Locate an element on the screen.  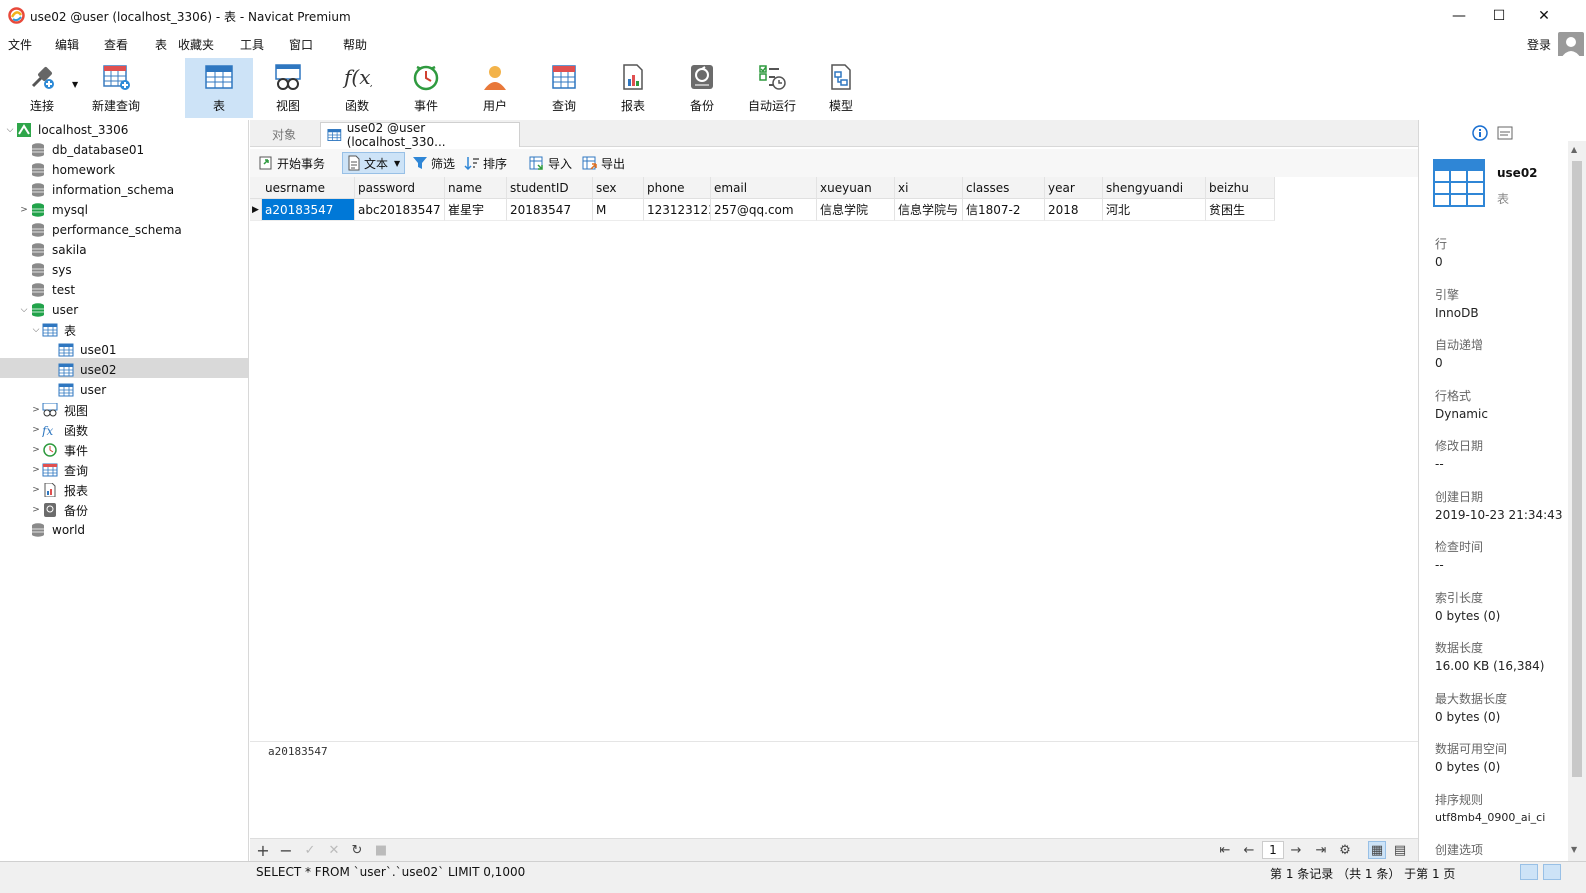
menu-edit: 编辑 is located at coordinates (67, 44).